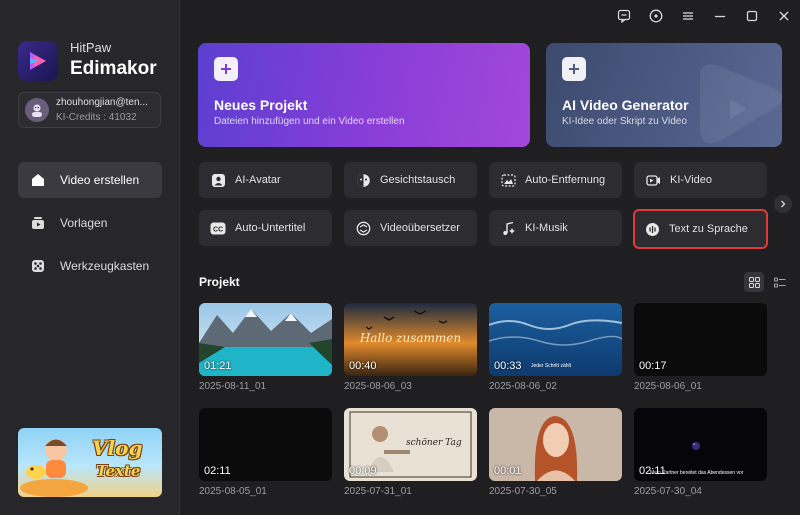 Image resolution: width=800 pixels, height=515 pixels. Describe the element at coordinates (691, 180) in the screenshot. I see `tool-label: KI-Video` at that location.